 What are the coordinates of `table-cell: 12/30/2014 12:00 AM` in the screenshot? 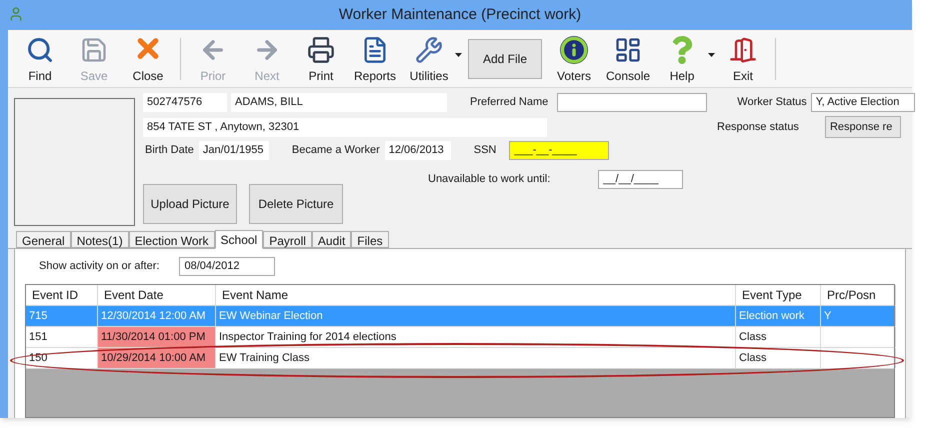 It's located at (157, 316).